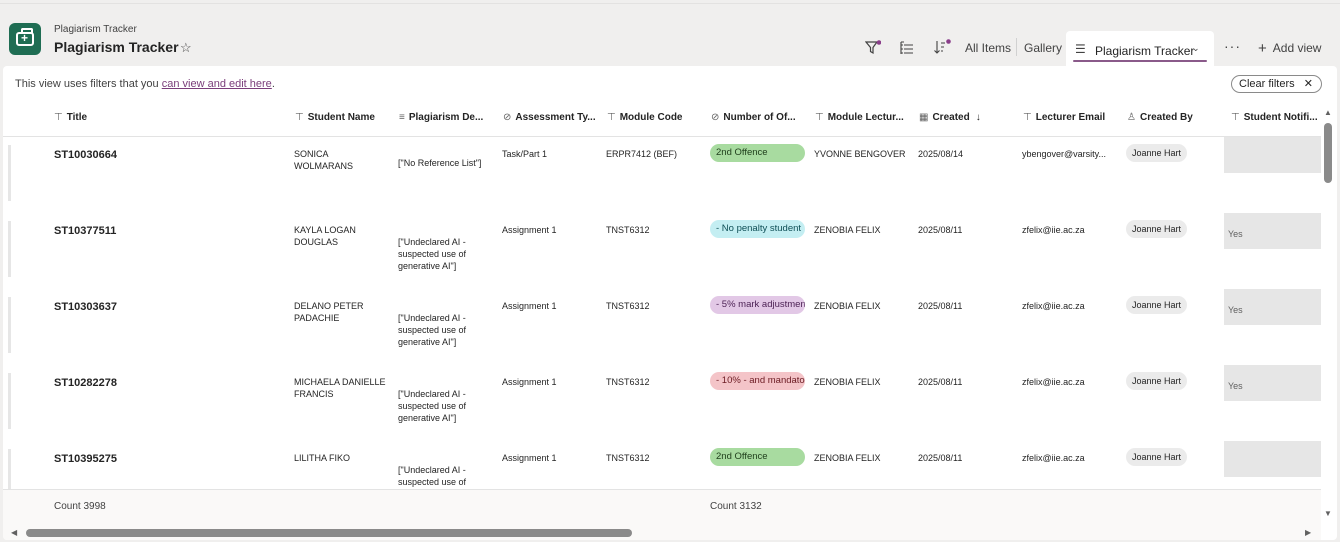 Image resolution: width=1340 pixels, height=542 pixels. Describe the element at coordinates (662, 532) in the screenshot. I see `horizontal-scrollbar: ◀ ▶` at that location.